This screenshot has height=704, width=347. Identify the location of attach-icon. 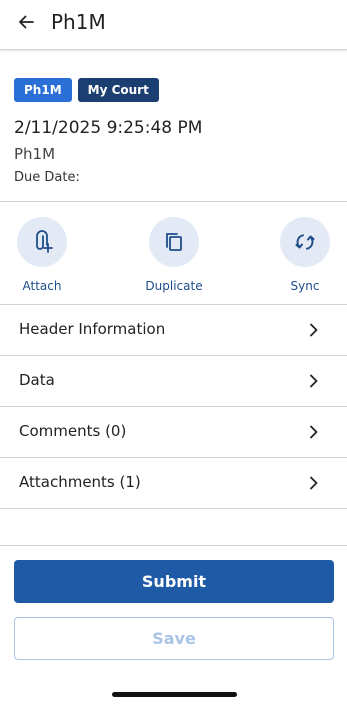
(44, 241).